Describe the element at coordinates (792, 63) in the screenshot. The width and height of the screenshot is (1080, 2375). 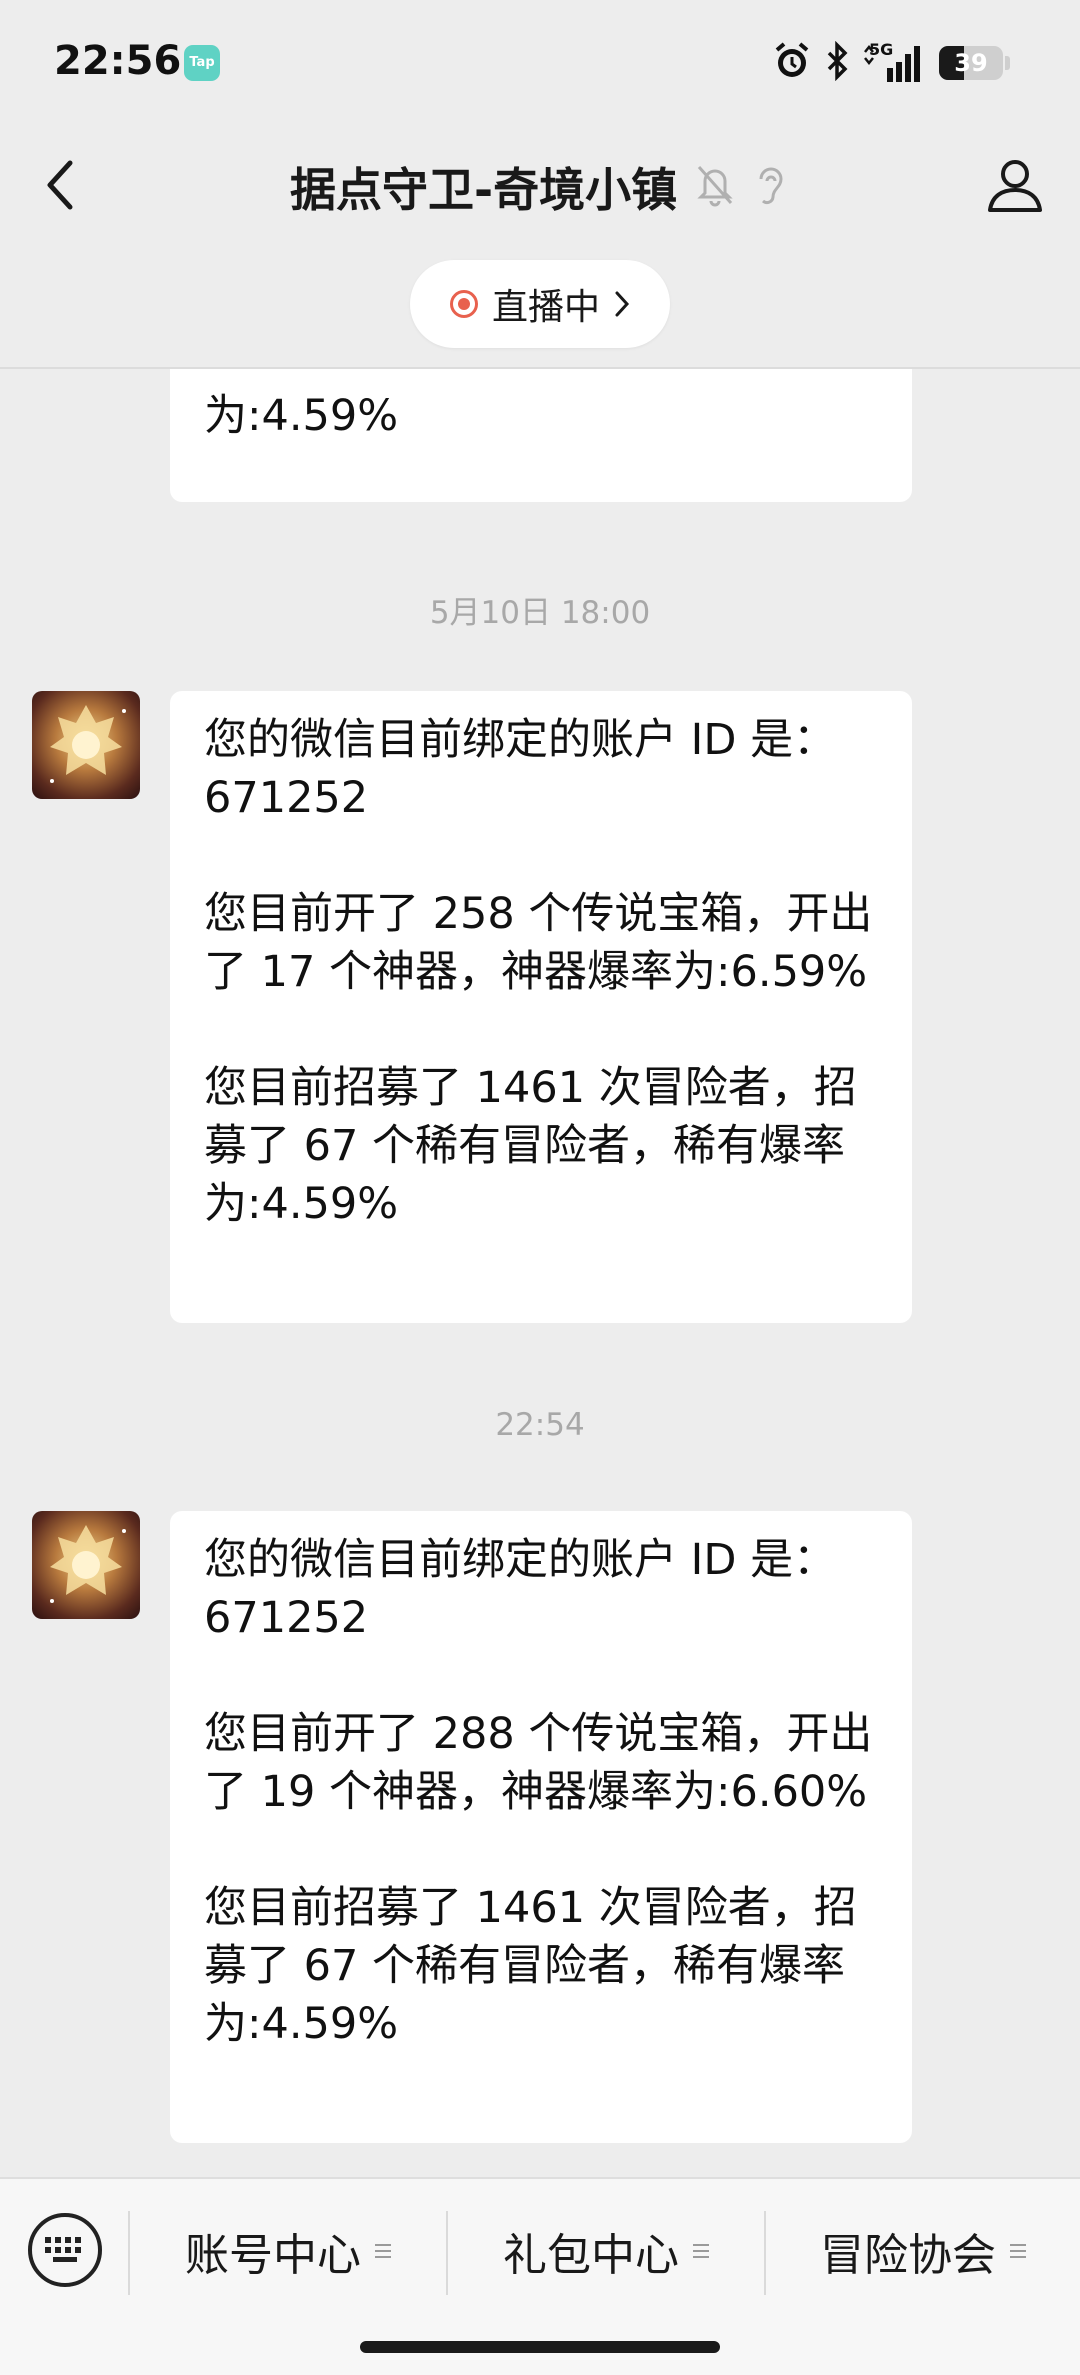
I see `alarm-icon` at that location.